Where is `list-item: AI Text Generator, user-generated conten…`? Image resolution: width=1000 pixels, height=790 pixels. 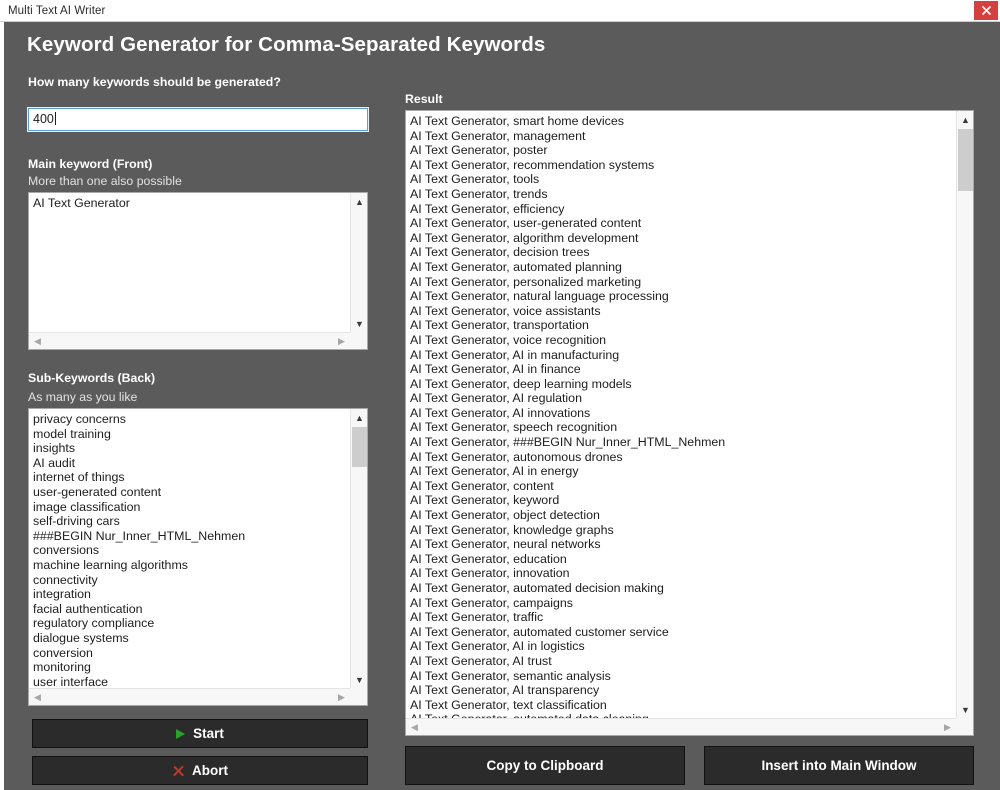
list-item: AI Text Generator, user-generated conten… is located at coordinates (526, 223).